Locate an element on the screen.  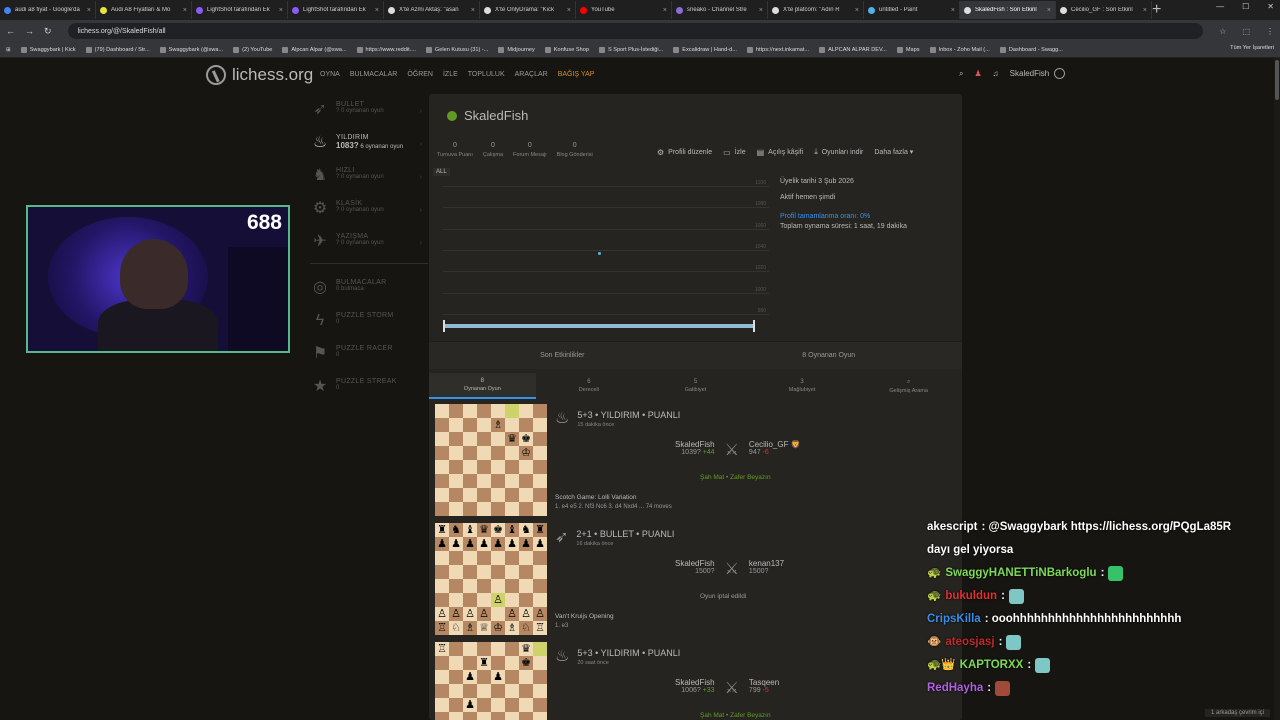
browser-tab: X'te platcom: "Adın R × is located at coordinates (816, 10).